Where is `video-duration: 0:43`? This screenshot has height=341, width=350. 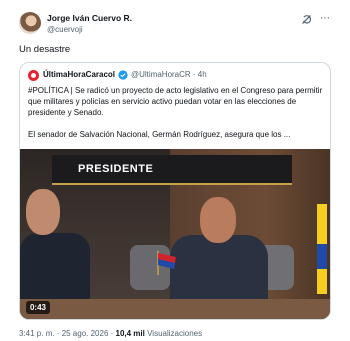
video-duration: 0:43 is located at coordinates (38, 307).